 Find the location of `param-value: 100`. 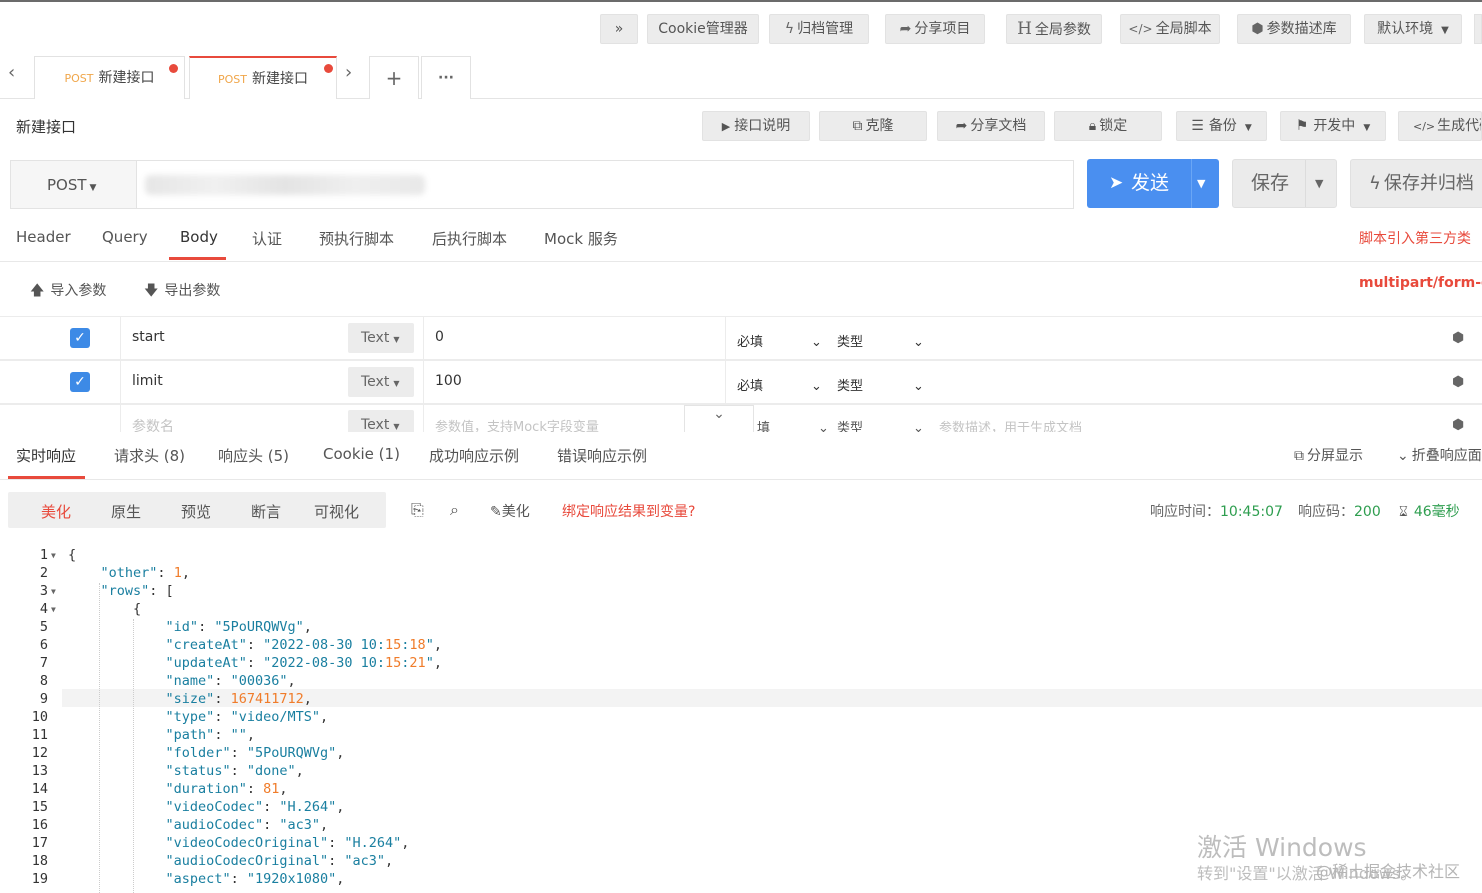

param-value: 100 is located at coordinates (448, 381).